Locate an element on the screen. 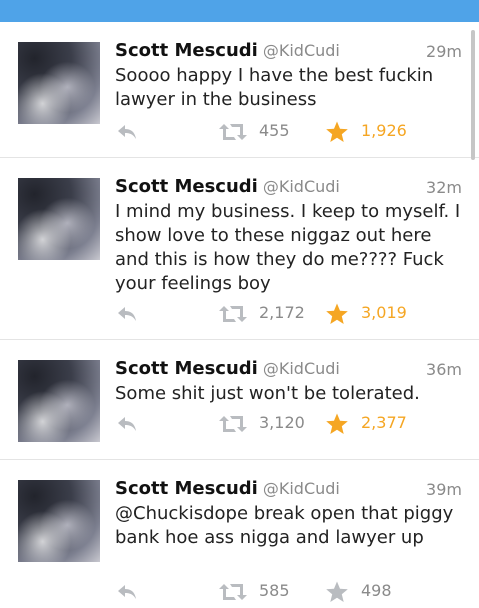 The height and width of the screenshot is (608, 479). tweet-actions: 3,120 2,377 is located at coordinates (290, 424).